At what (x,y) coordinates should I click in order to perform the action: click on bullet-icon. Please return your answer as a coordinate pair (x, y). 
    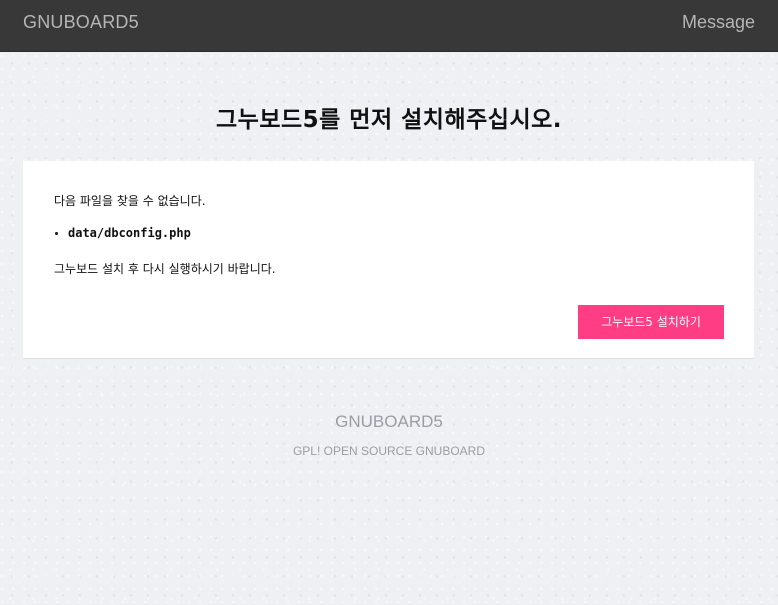
    Looking at the image, I should click on (56, 233).